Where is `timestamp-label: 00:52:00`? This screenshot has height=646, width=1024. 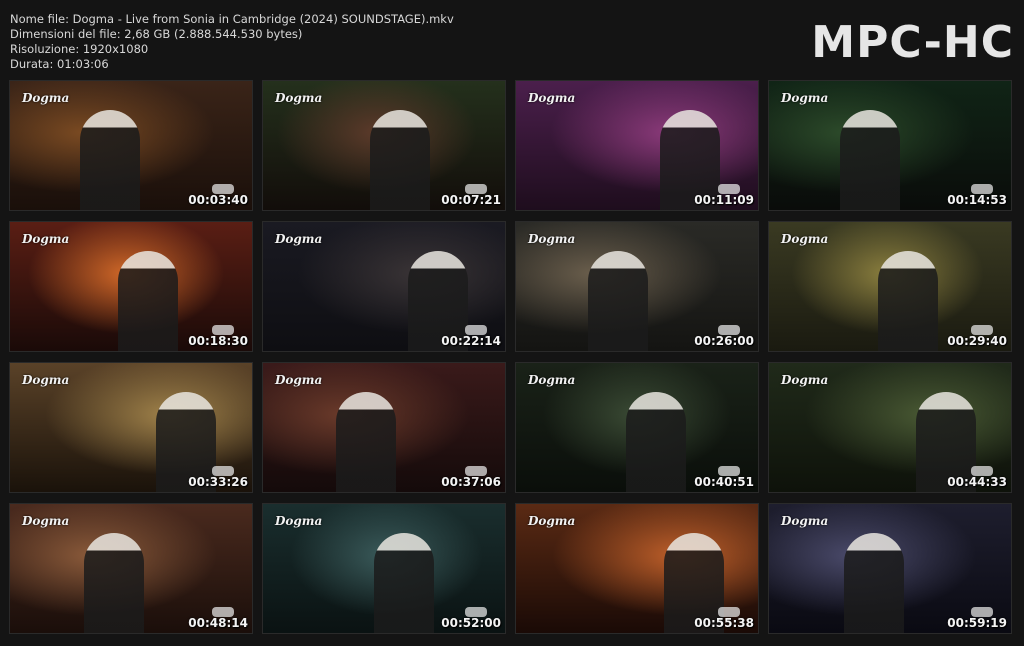 timestamp-label: 00:52:00 is located at coordinates (471, 623).